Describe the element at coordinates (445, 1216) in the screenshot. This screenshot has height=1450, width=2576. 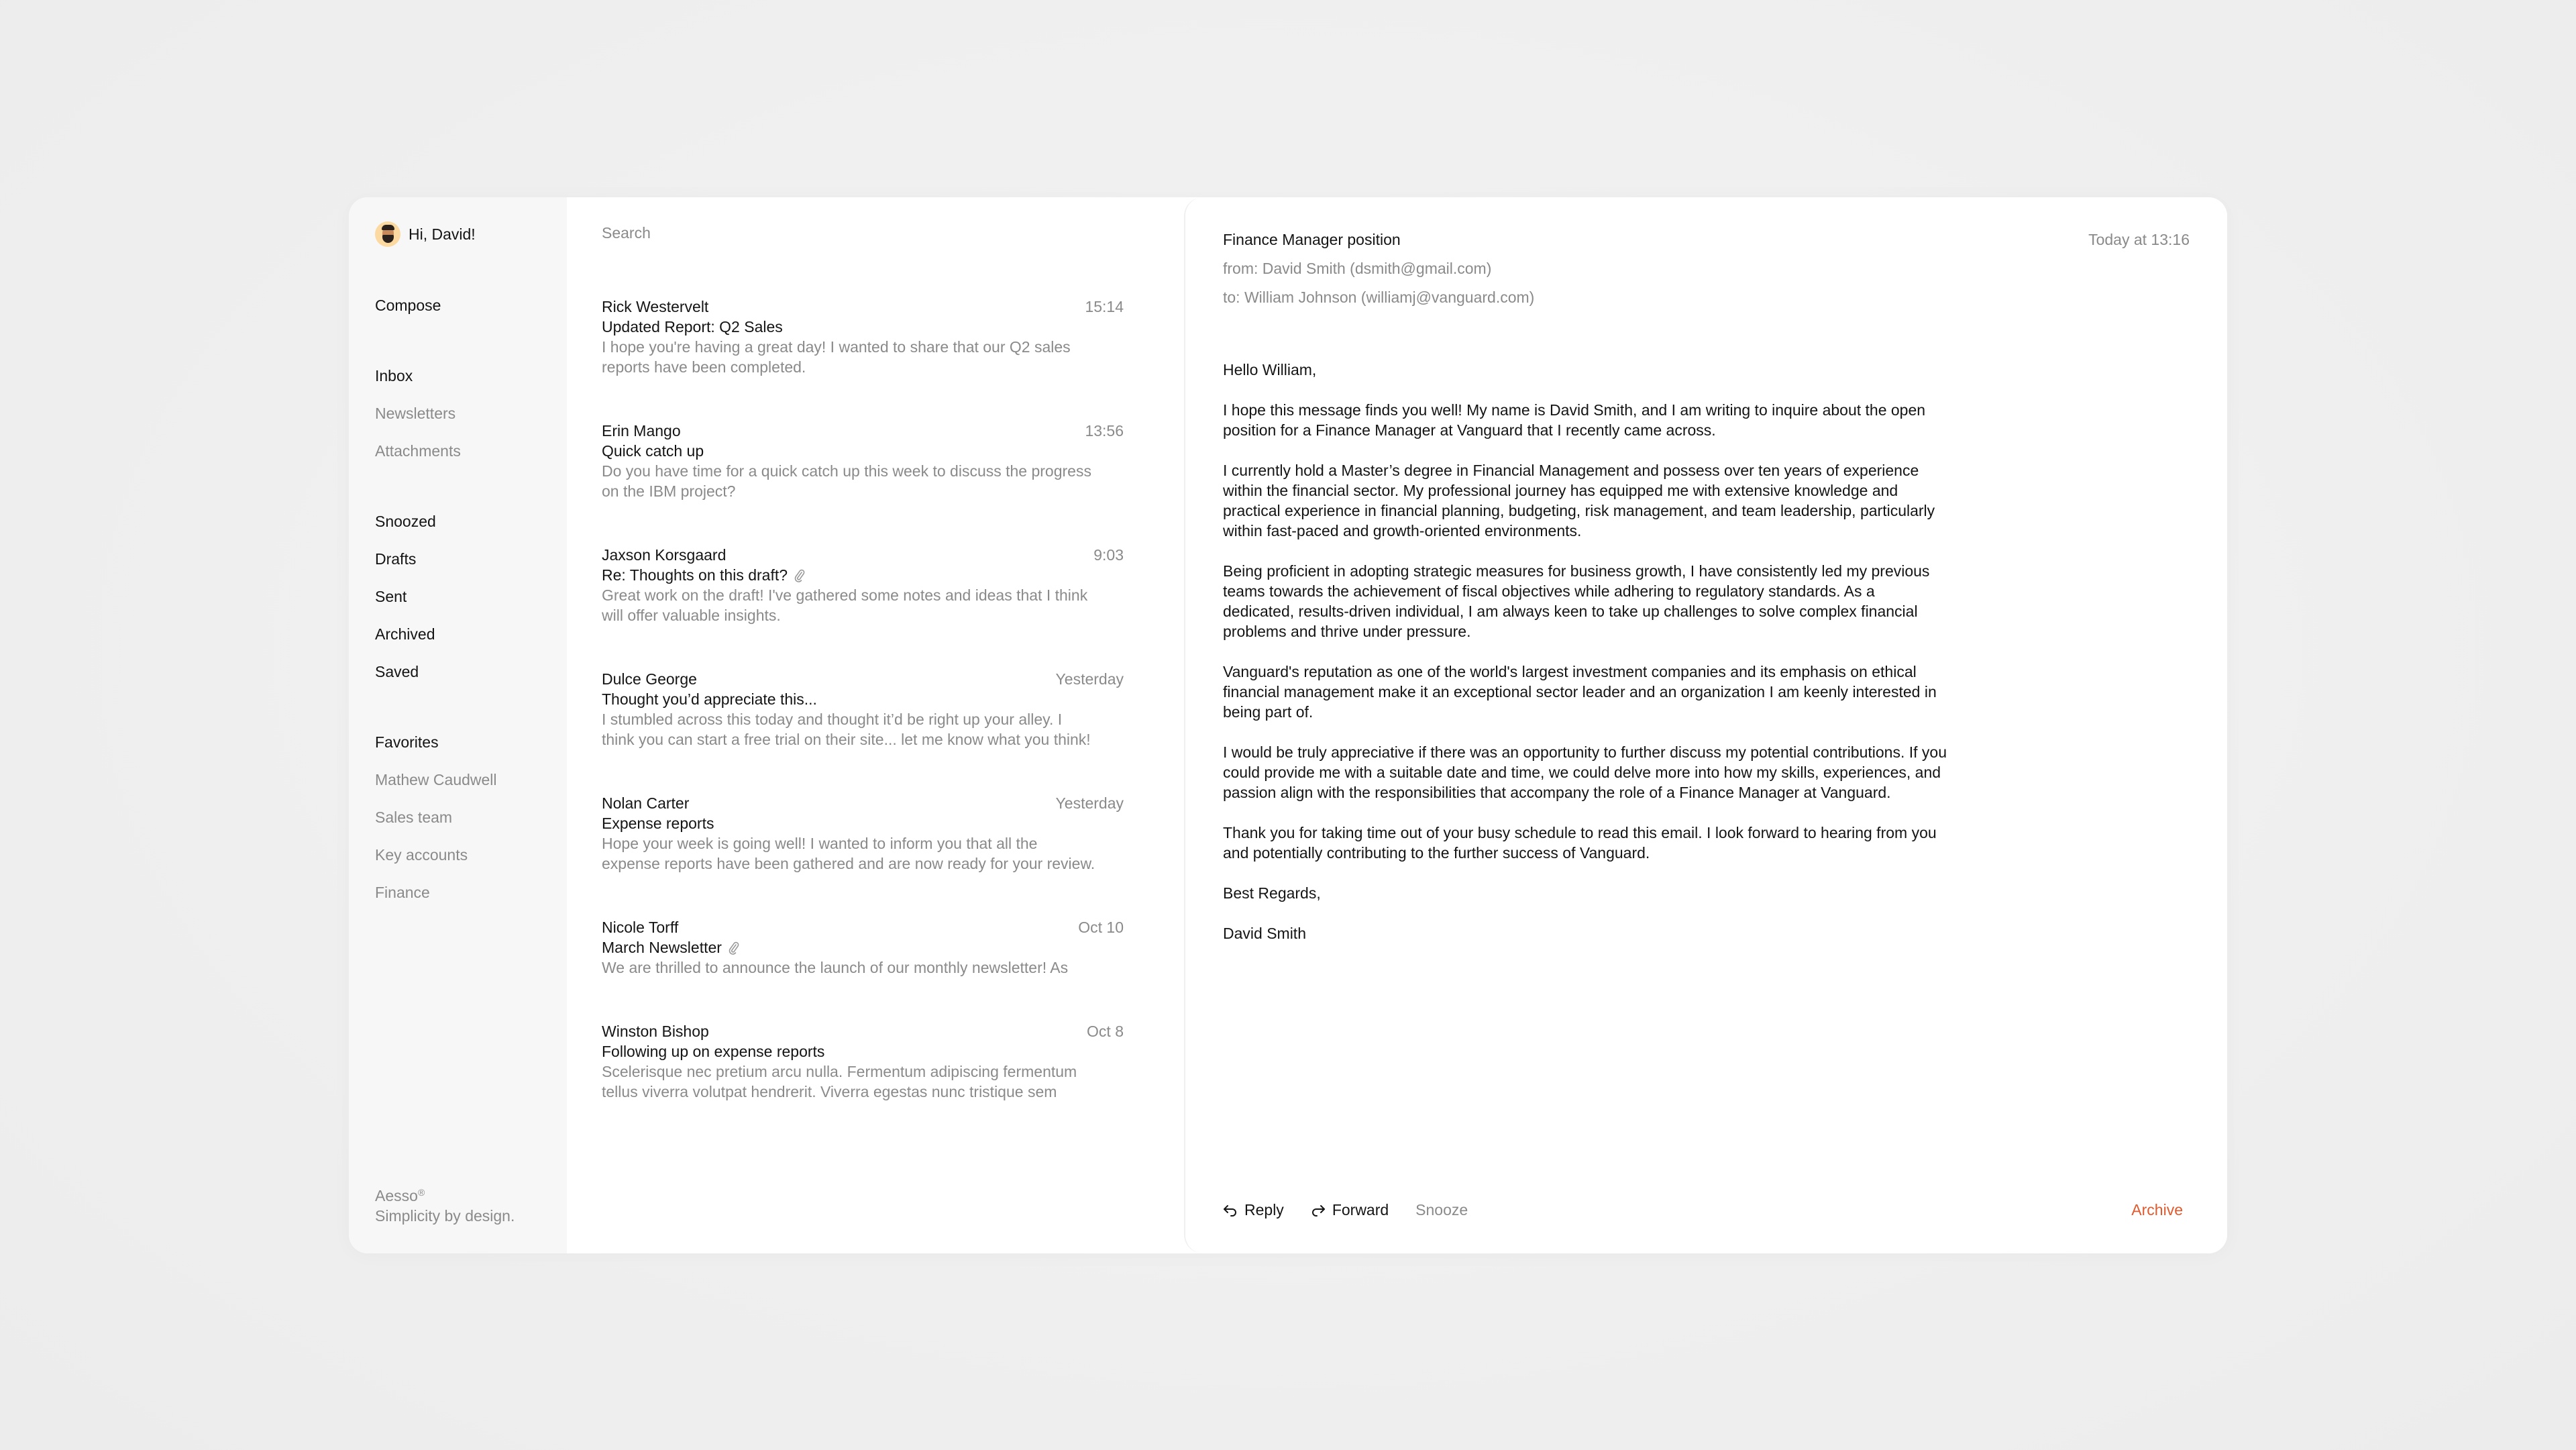
I see `brand-tagline: Simplicity by design.` at that location.